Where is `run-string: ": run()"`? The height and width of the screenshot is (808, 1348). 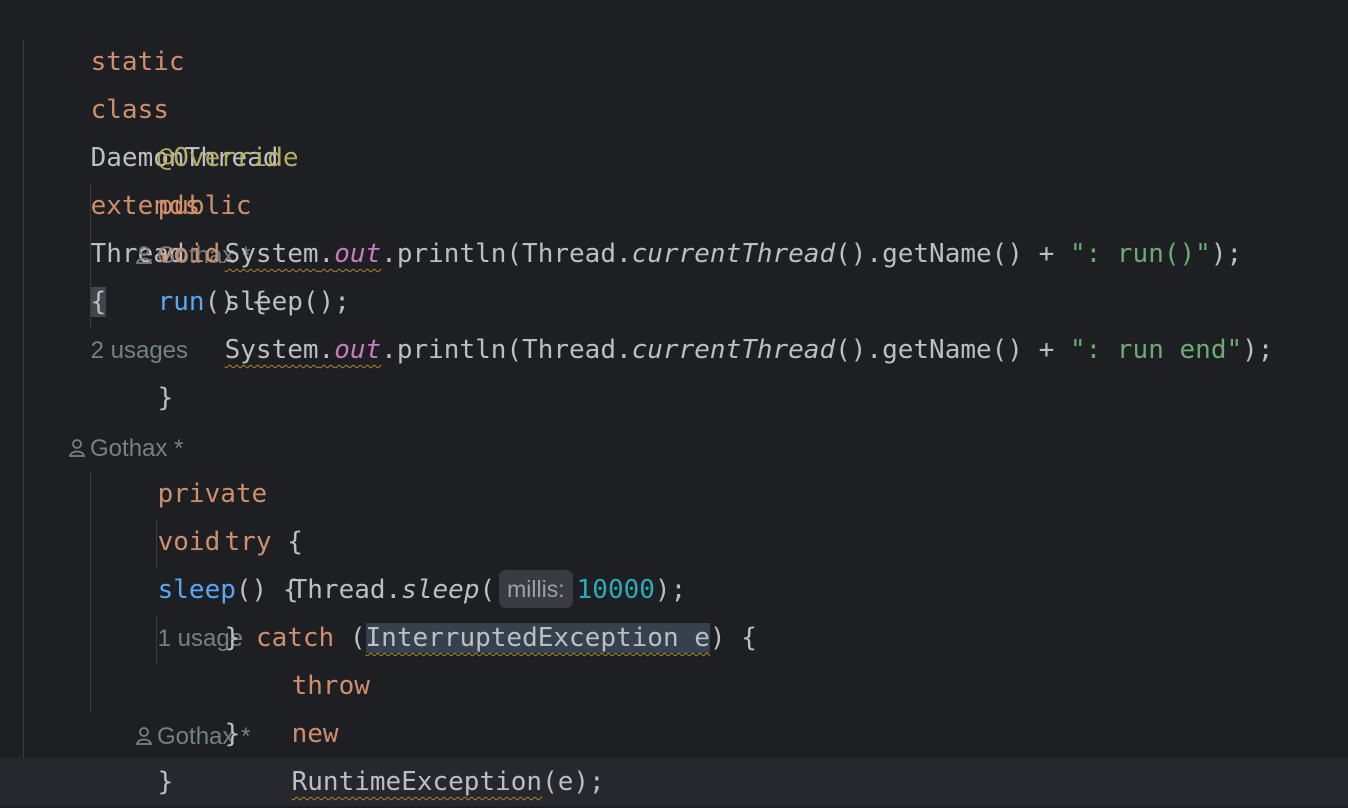 run-string: ": run()" is located at coordinates (1140, 254).